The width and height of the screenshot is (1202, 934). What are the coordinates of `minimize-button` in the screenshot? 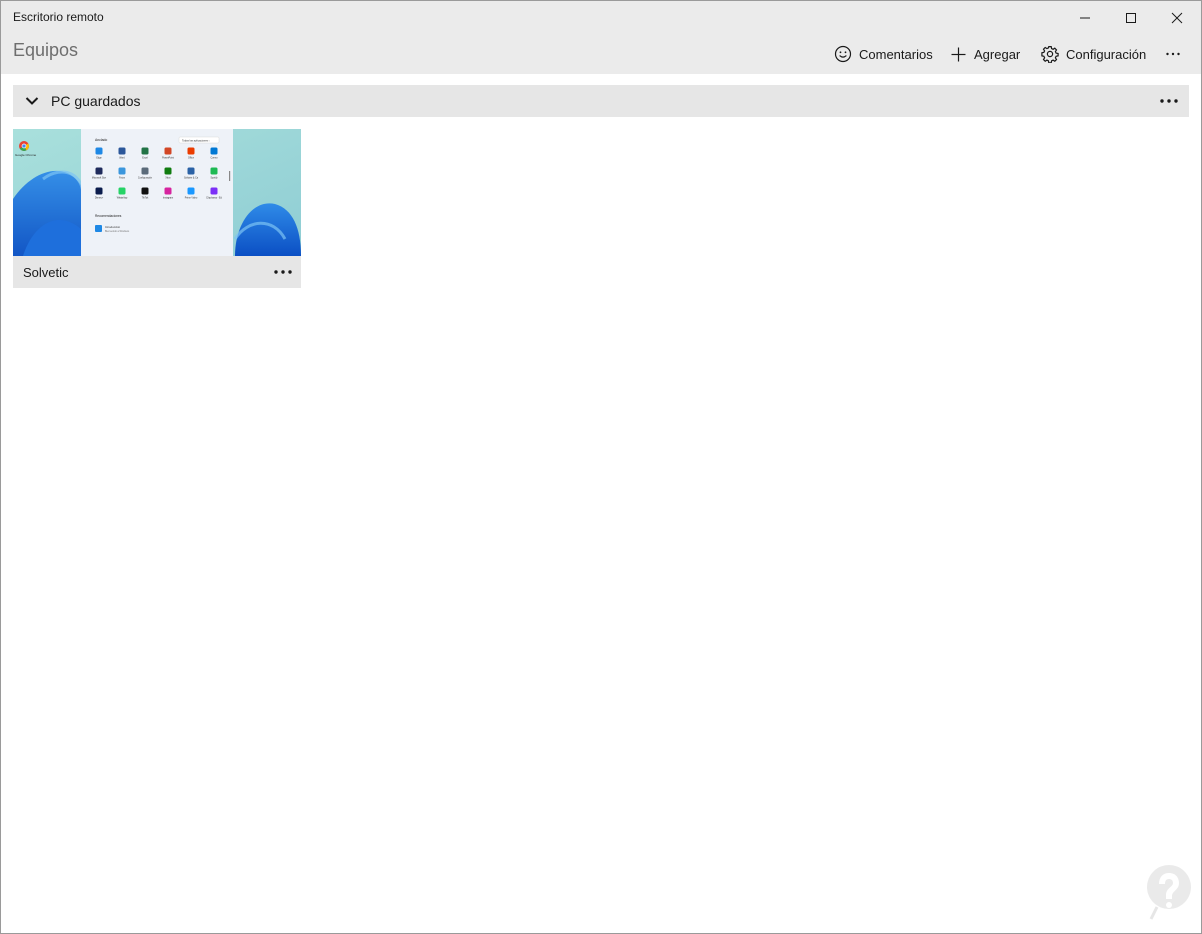 It's located at (1085, 17).